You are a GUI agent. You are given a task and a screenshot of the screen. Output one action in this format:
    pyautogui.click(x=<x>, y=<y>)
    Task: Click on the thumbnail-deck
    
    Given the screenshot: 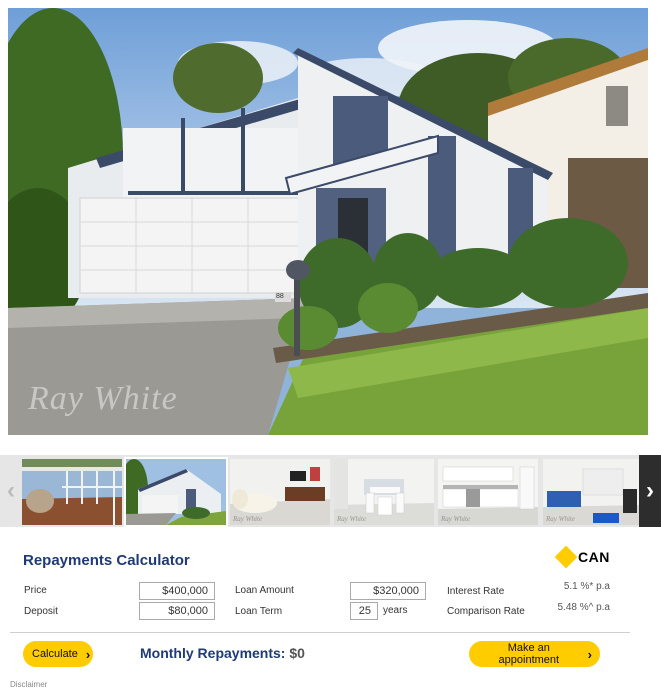 What is the action you would take?
    pyautogui.click(x=72, y=492)
    